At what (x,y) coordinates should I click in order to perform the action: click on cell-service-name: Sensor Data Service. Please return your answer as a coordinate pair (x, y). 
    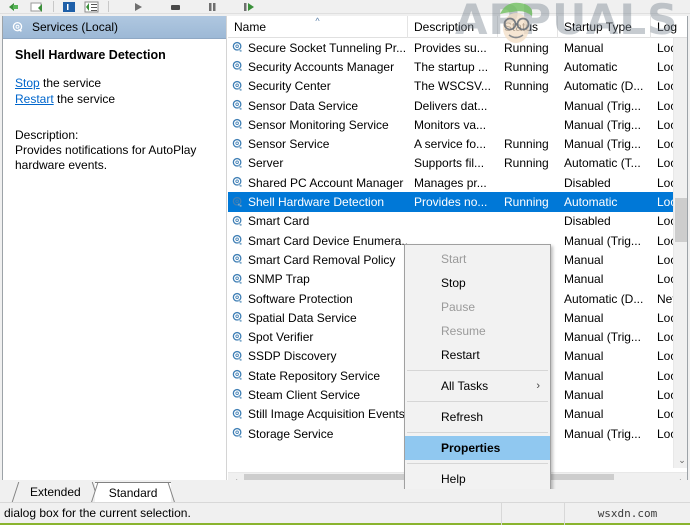
    Looking at the image, I should click on (318, 106).